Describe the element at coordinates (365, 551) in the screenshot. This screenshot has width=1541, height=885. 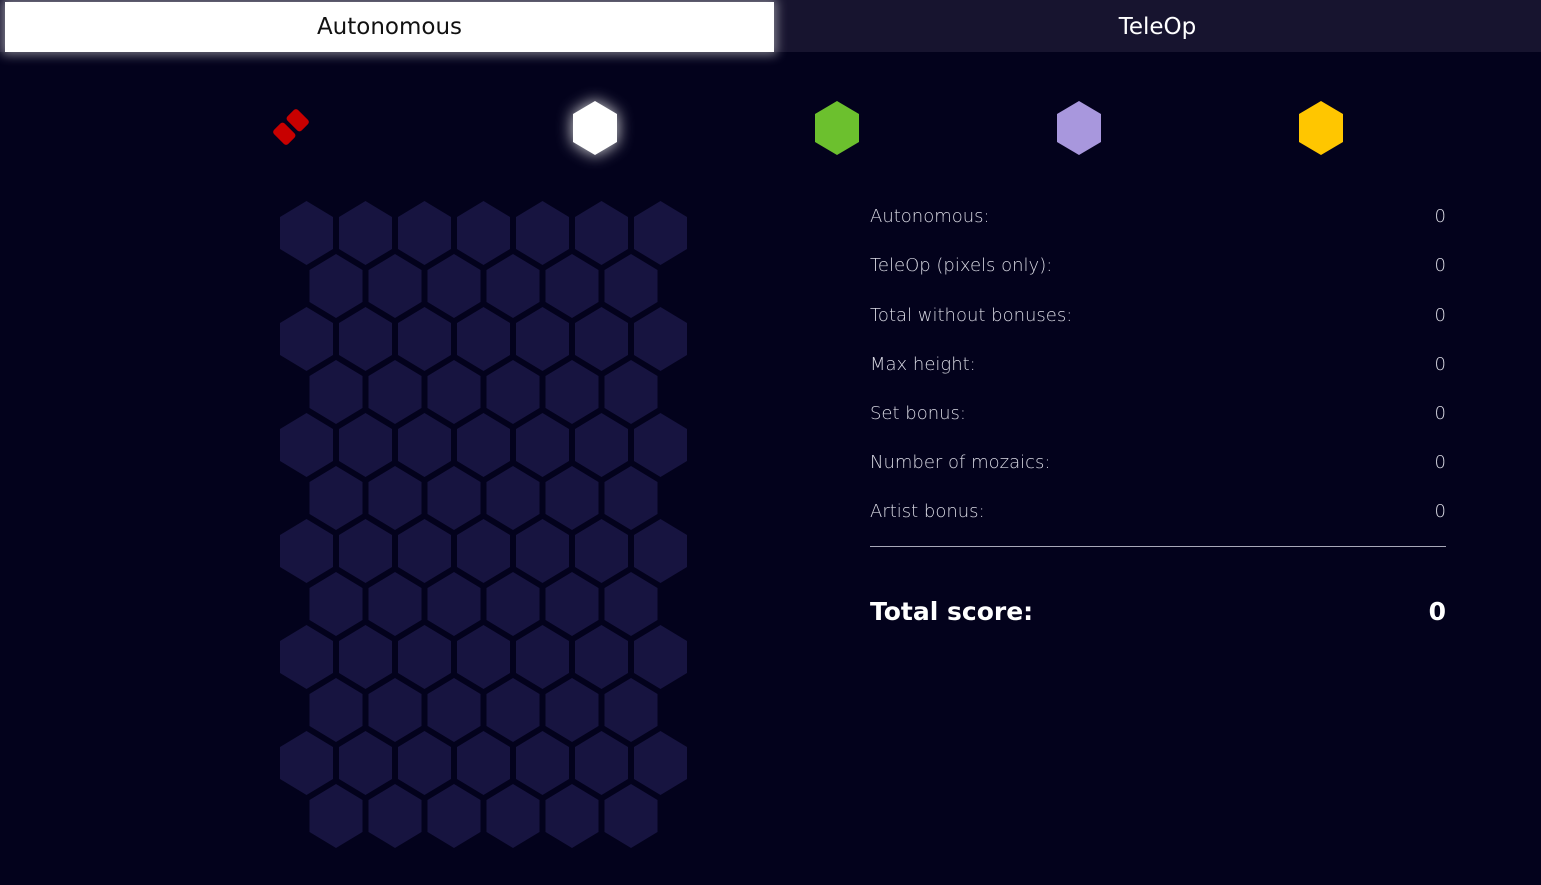
I see `board-cell-r7-c2` at that location.